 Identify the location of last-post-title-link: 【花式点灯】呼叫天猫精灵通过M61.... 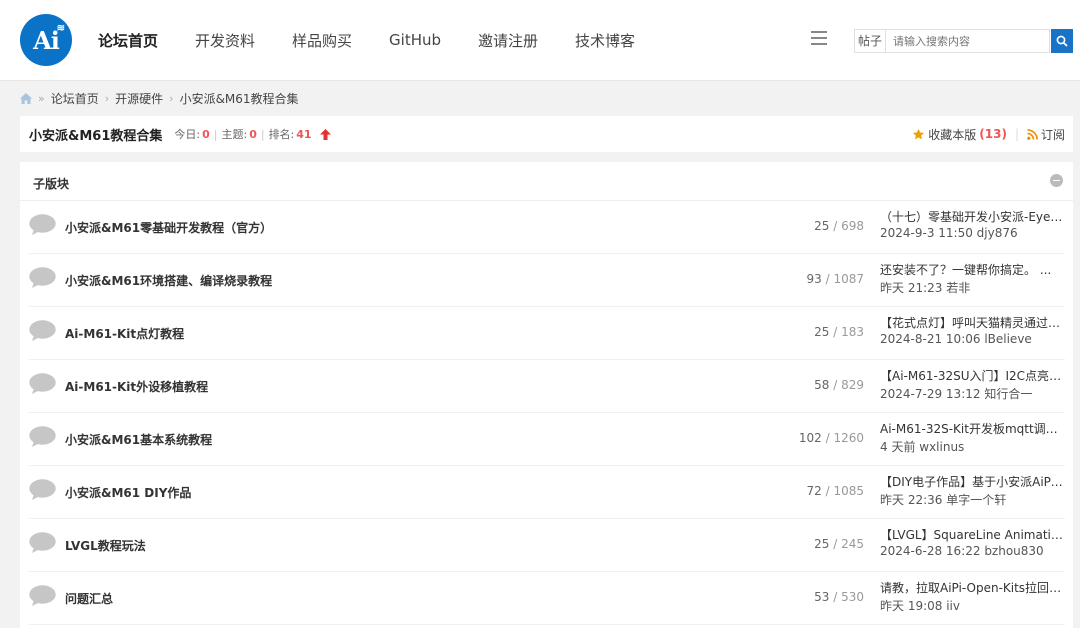
(972, 322).